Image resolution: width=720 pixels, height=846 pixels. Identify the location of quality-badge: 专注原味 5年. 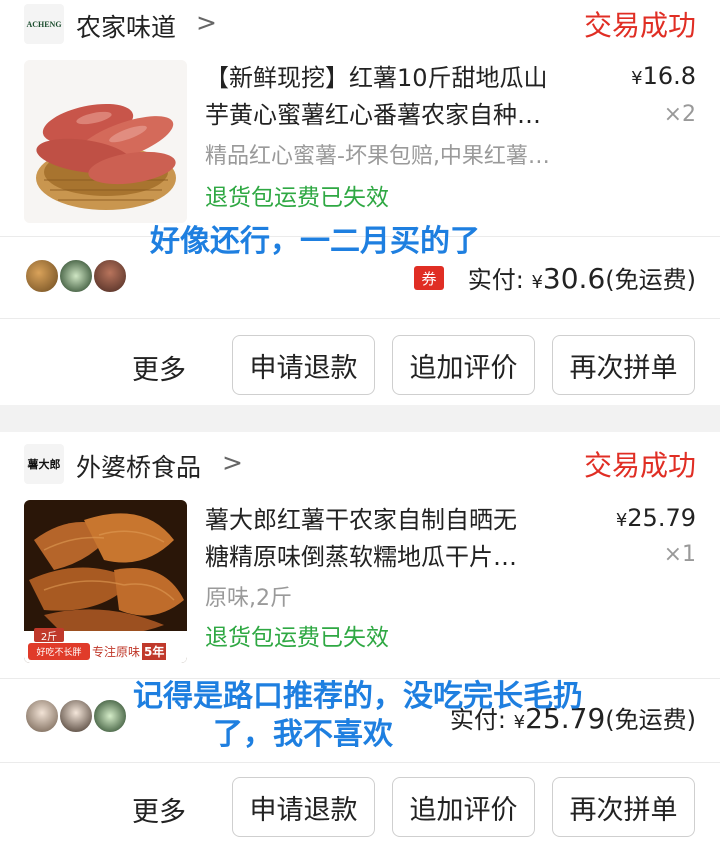
(129, 651).